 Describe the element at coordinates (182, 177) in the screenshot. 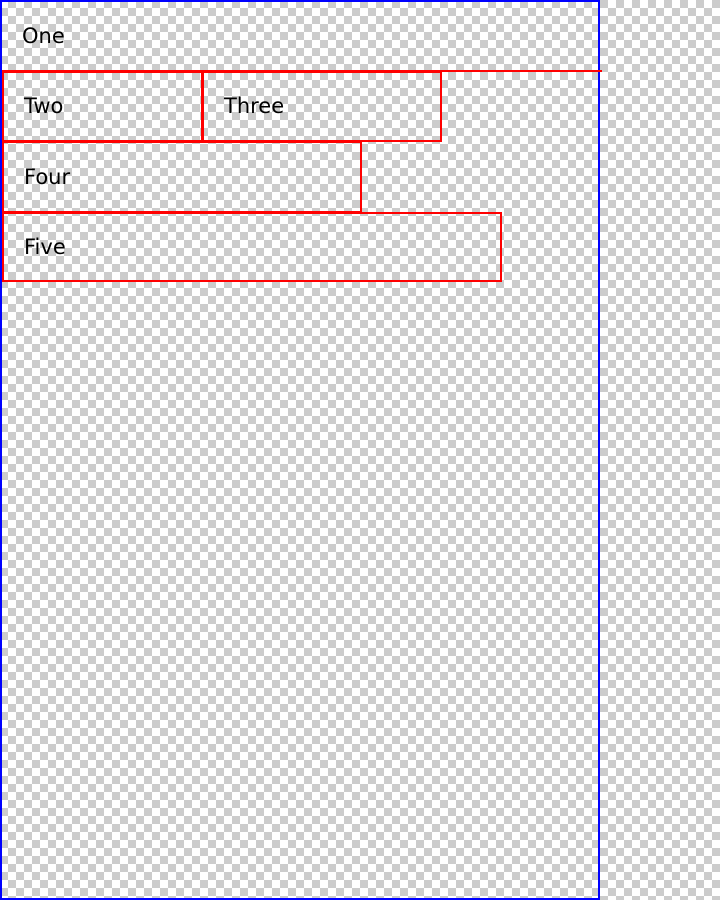

I see `box-four: Four` at that location.